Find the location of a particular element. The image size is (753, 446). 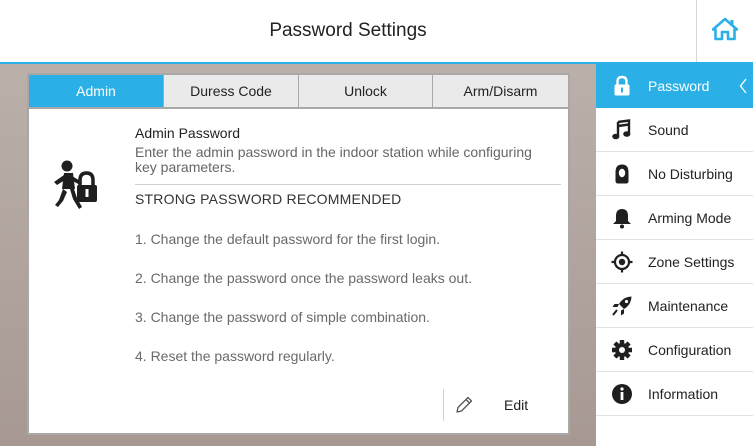

sidebar-item-label: Maintenance is located at coordinates (688, 305).